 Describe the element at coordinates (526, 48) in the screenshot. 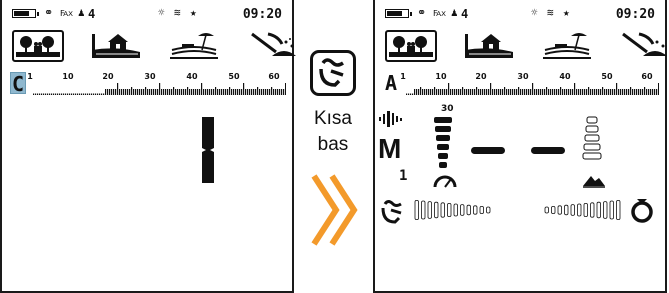

I see `mode-bar` at that location.